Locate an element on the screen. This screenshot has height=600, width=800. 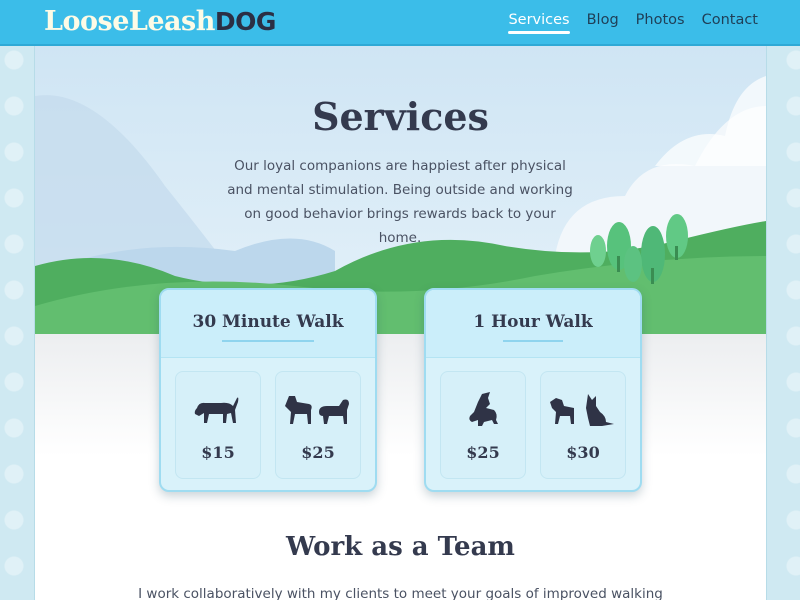
price-options: $25 $30 is located at coordinates (533, 418).